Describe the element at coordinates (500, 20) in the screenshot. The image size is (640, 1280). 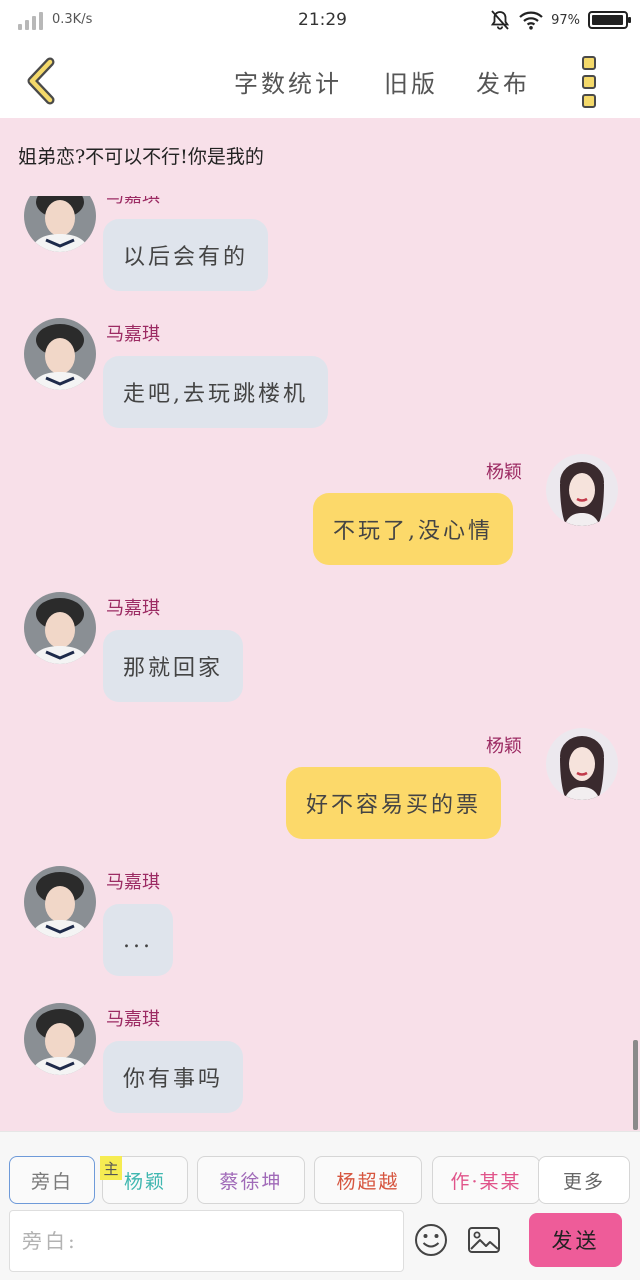
I see `mute-bell-icon` at that location.